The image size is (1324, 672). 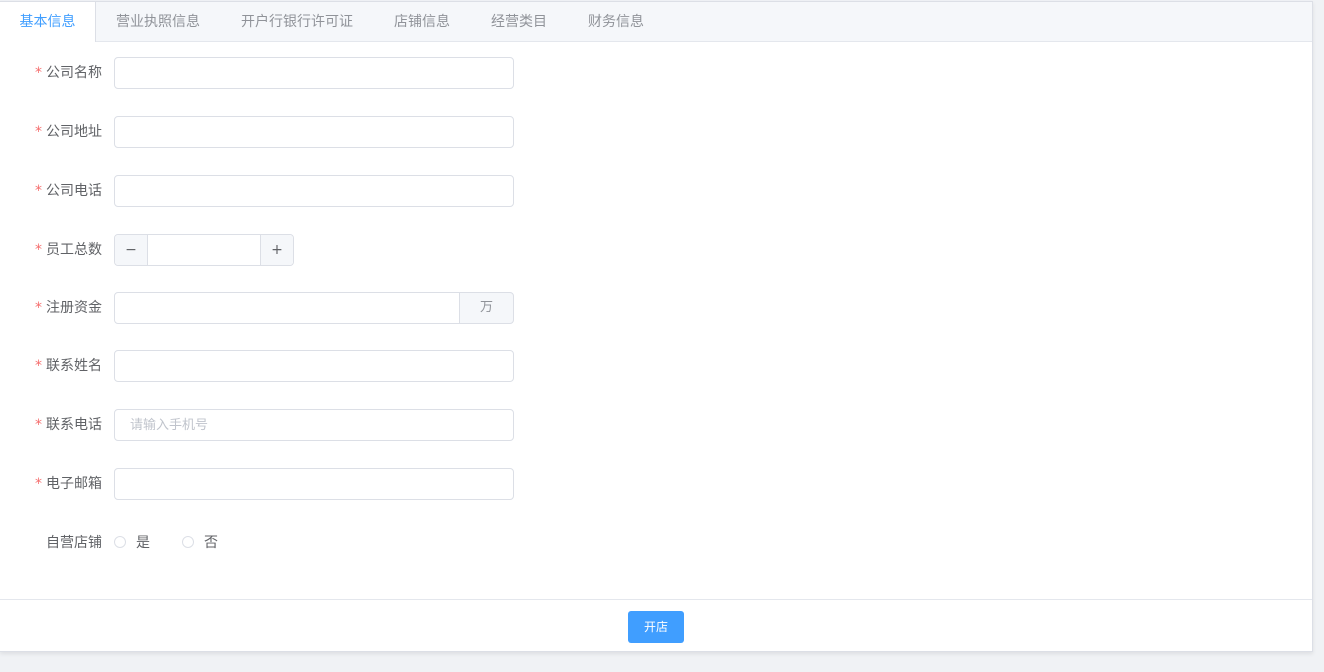 I want to click on tab-basic-info: 基本信息, so click(x=48, y=22).